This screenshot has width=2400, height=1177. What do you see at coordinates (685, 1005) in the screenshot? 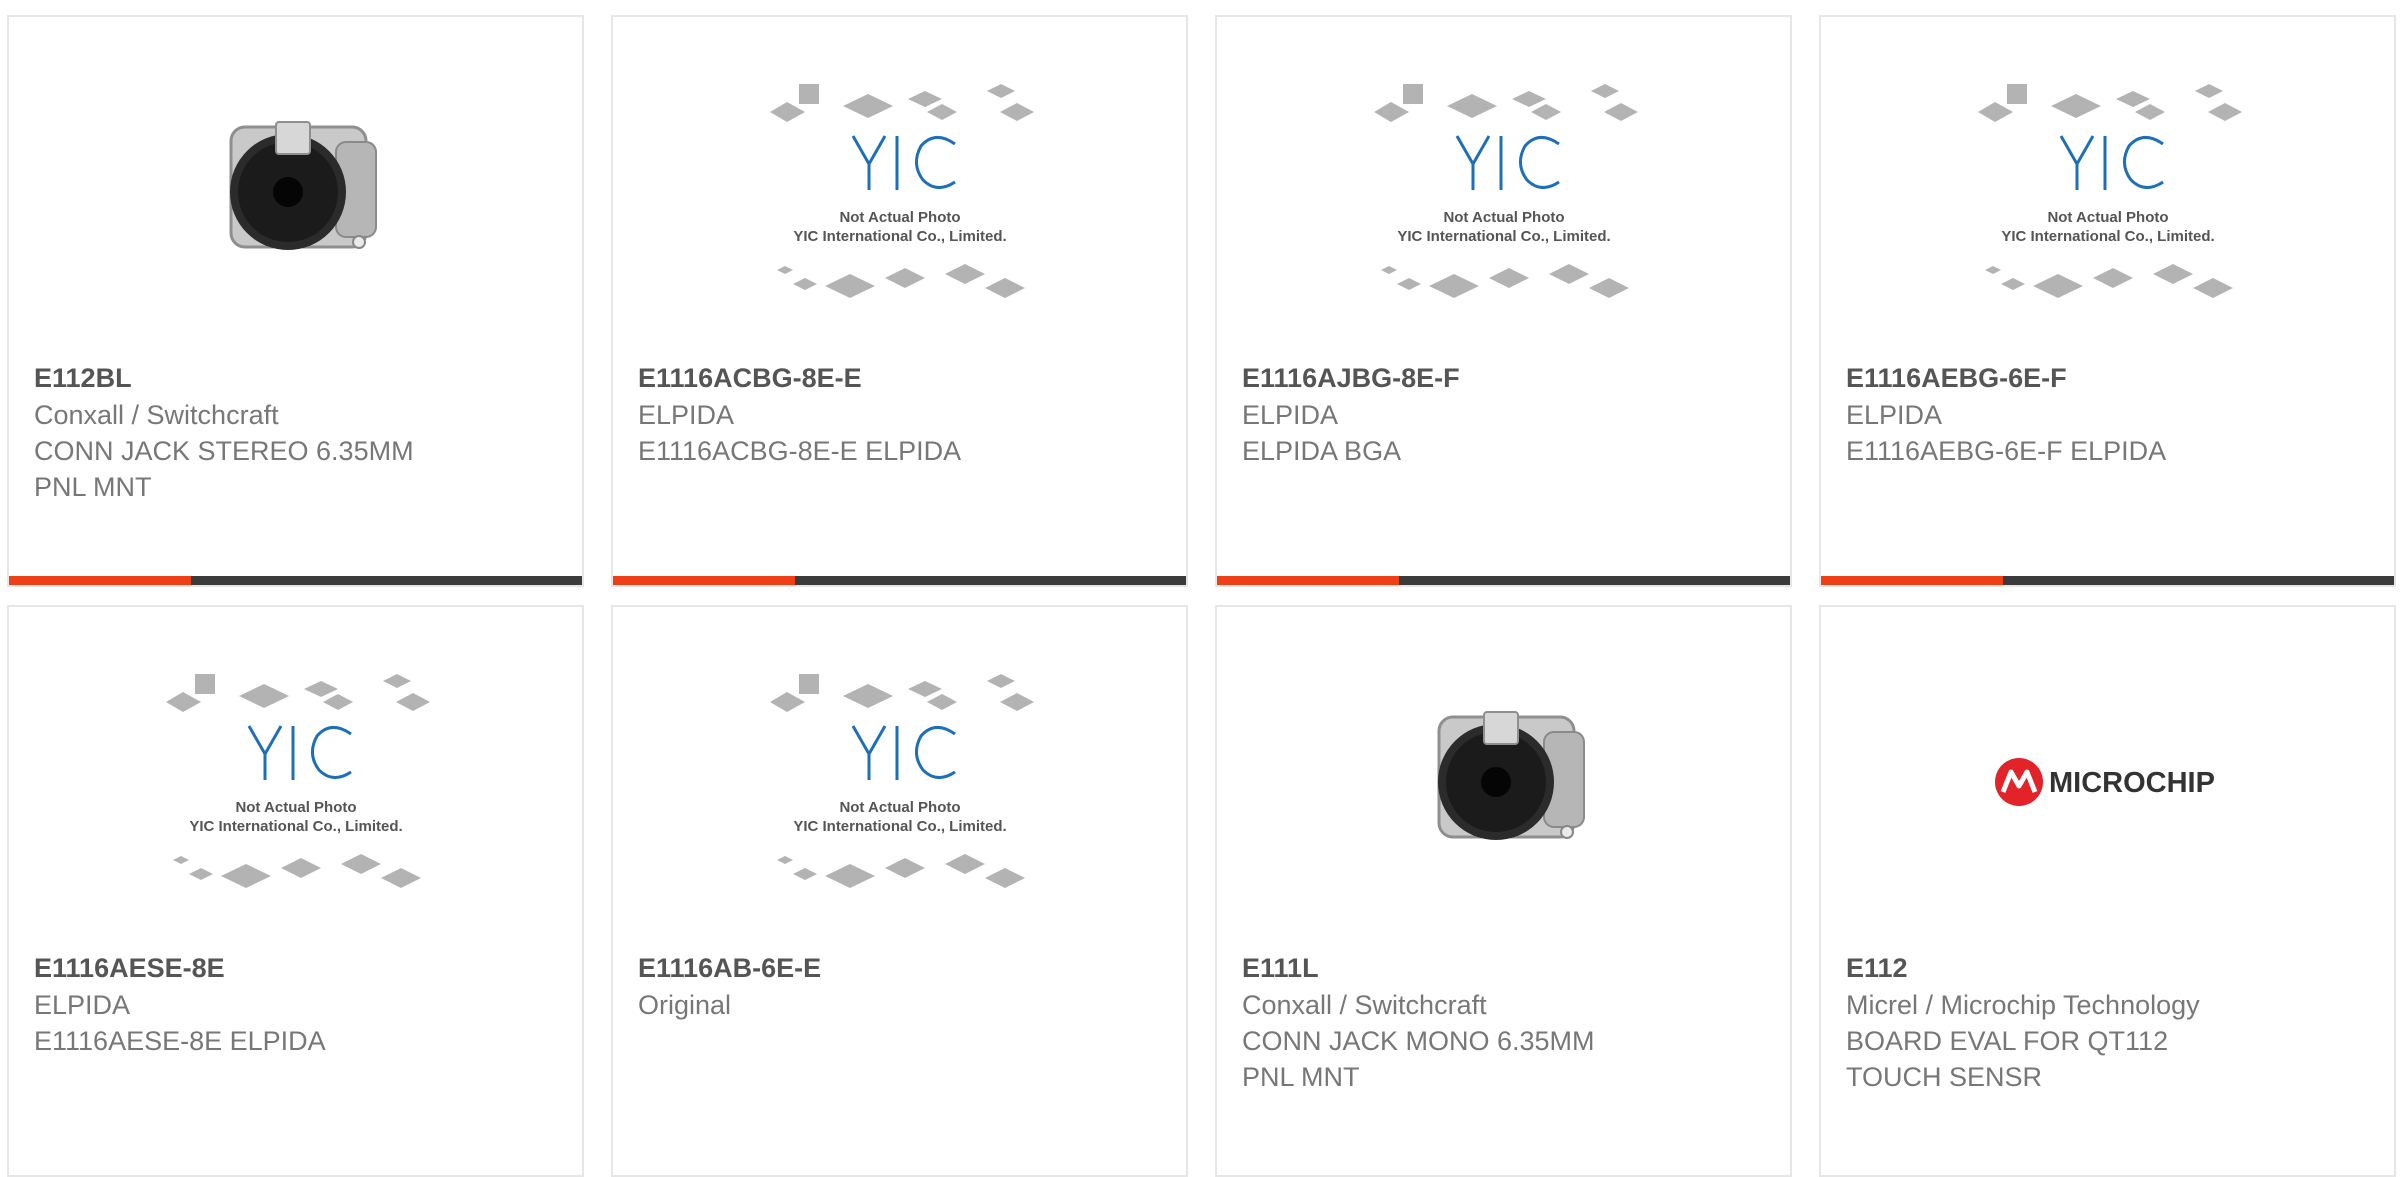
I see `manufacturer: Original` at bounding box center [685, 1005].